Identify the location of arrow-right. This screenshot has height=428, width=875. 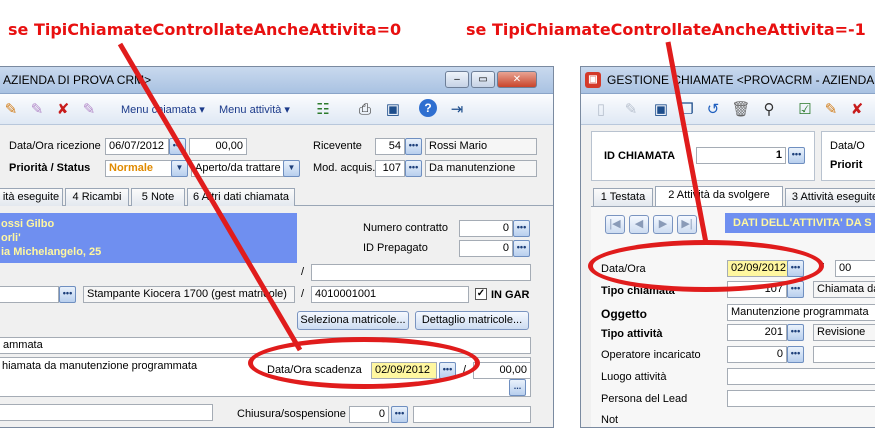
(687, 142).